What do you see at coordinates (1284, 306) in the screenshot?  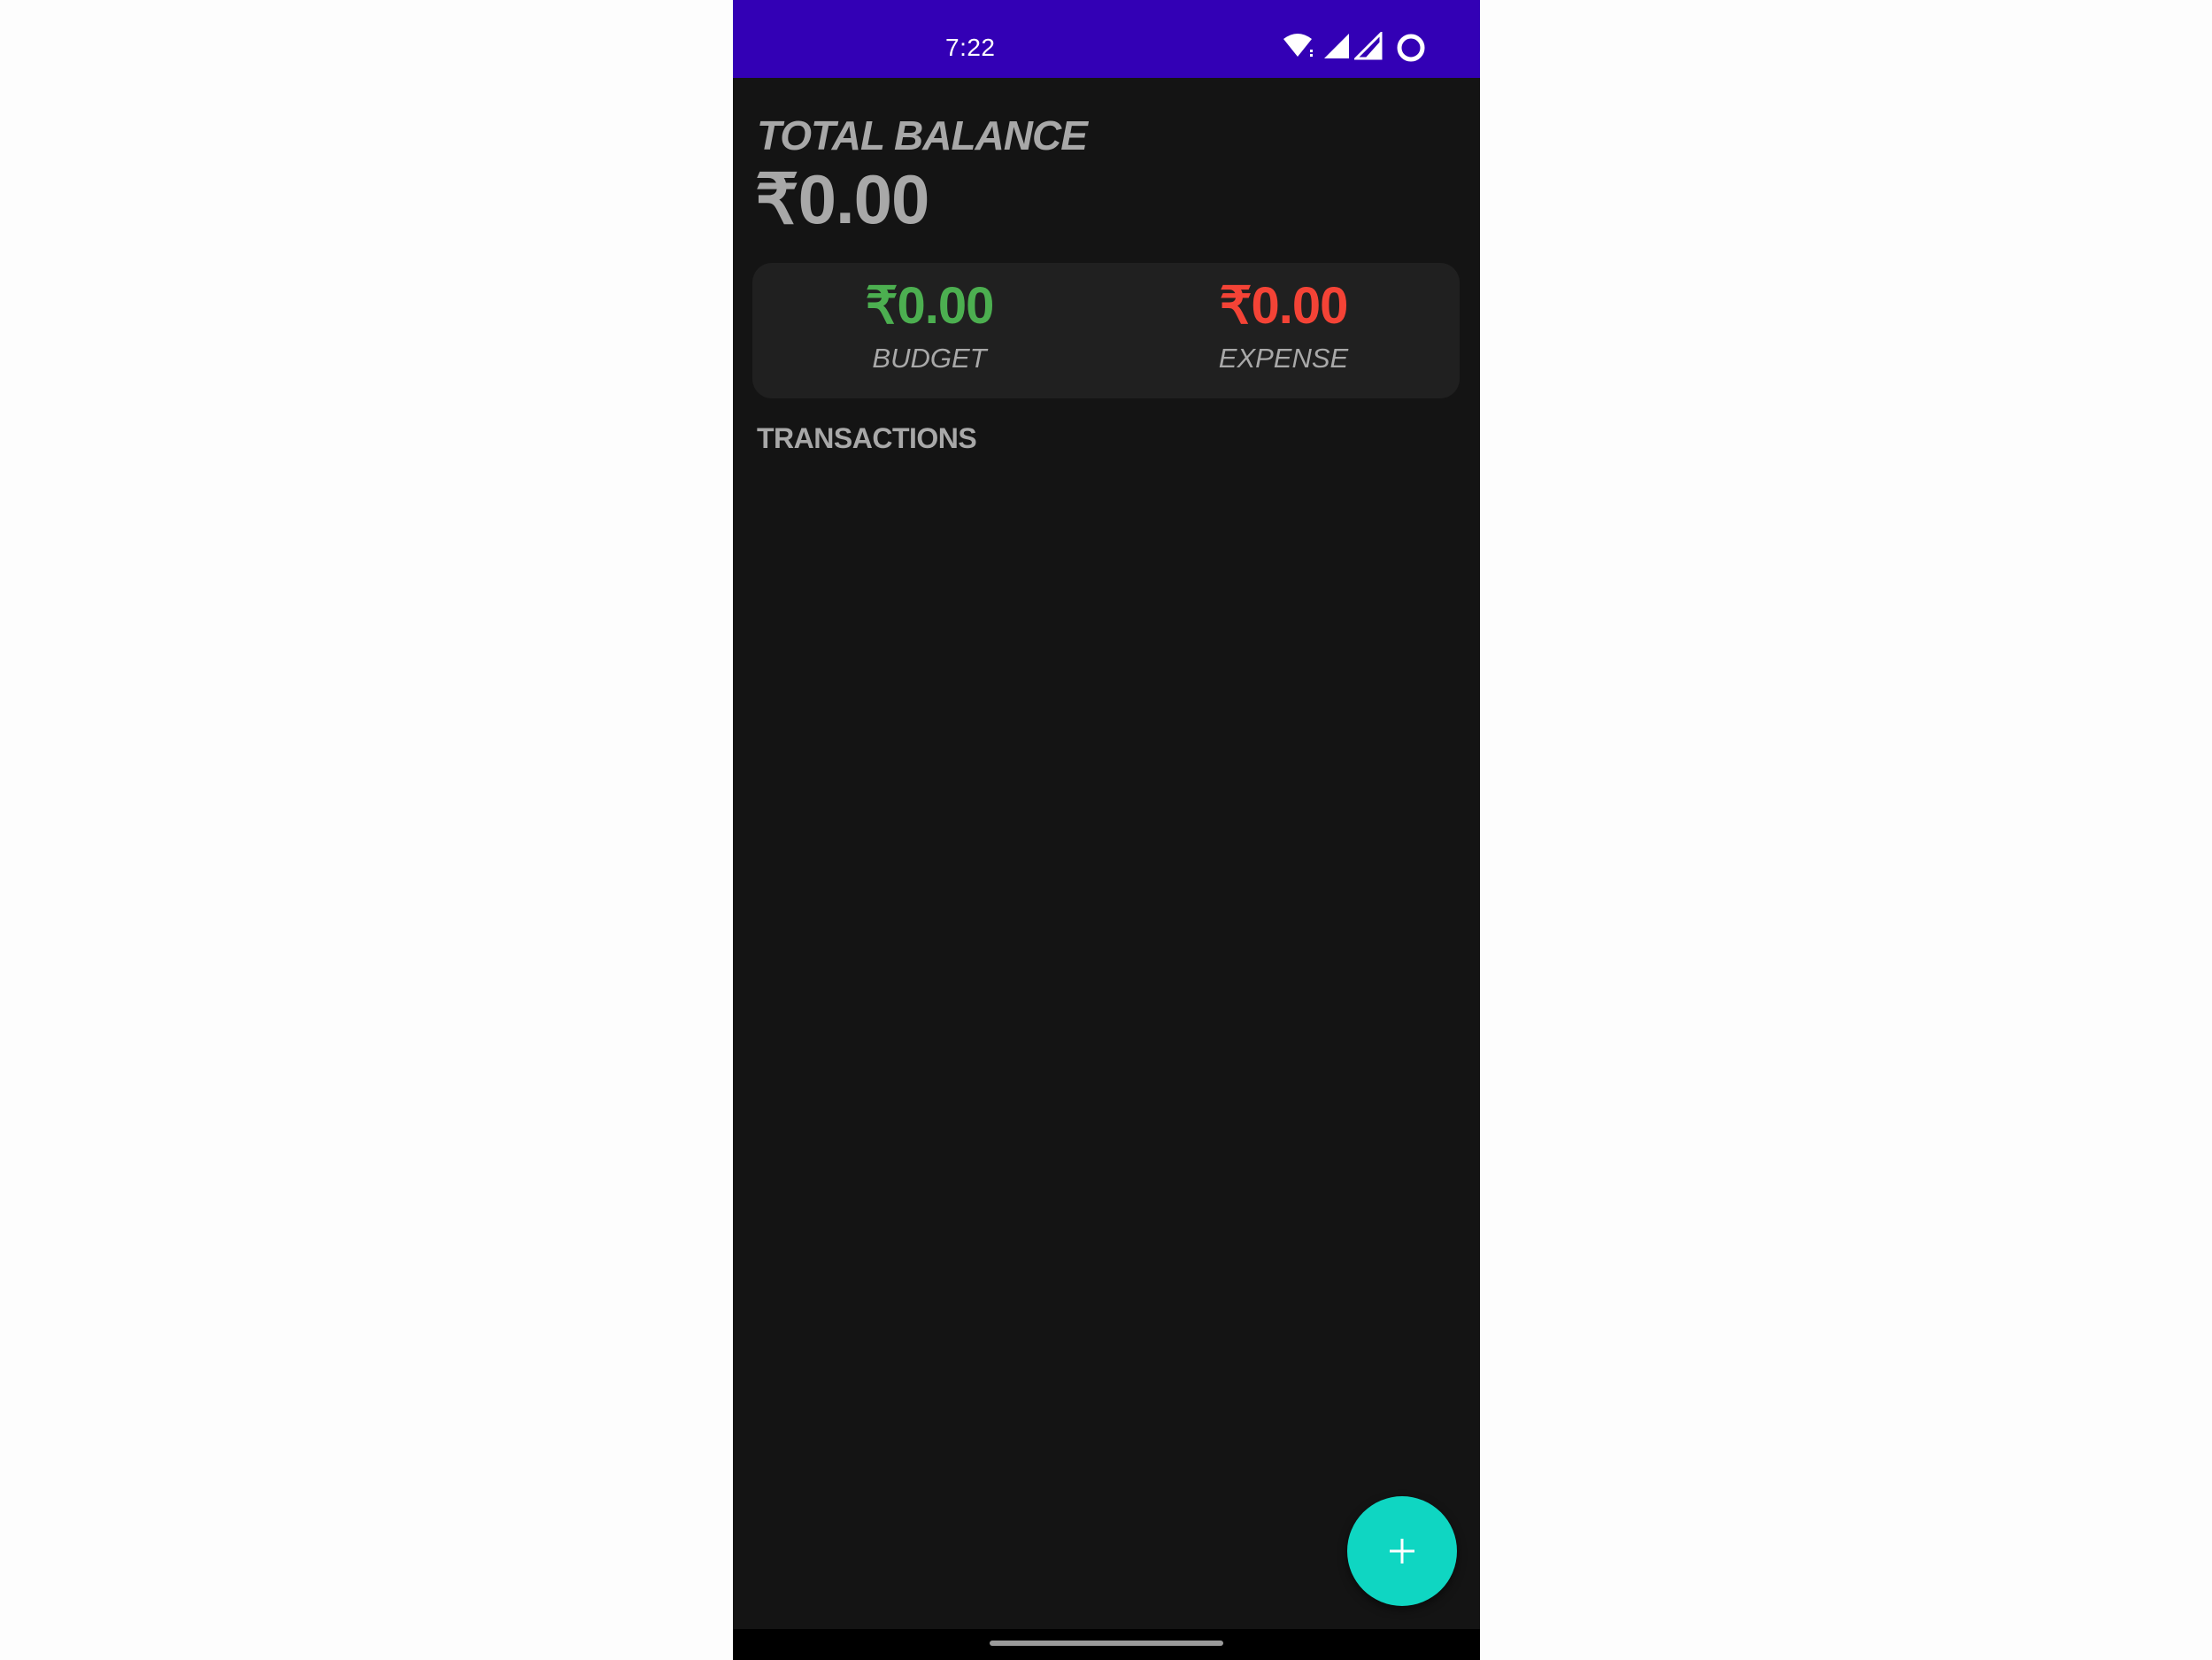 I see `expense-amount: ₹0.00` at bounding box center [1284, 306].